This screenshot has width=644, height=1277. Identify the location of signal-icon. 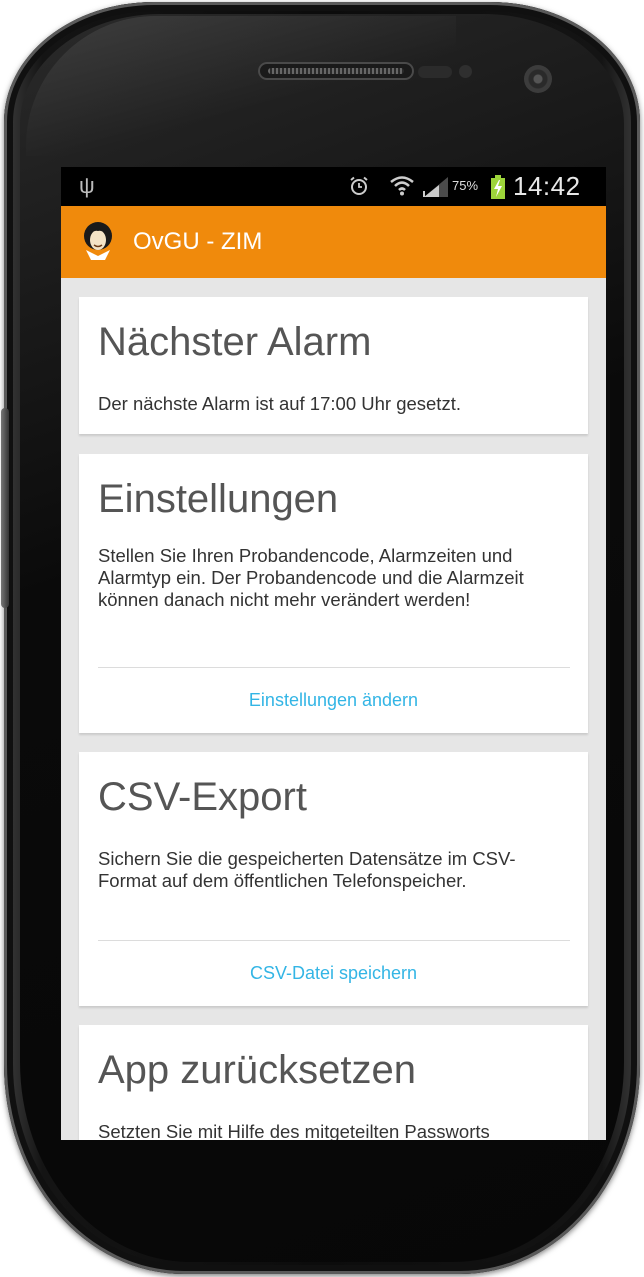
(435, 187).